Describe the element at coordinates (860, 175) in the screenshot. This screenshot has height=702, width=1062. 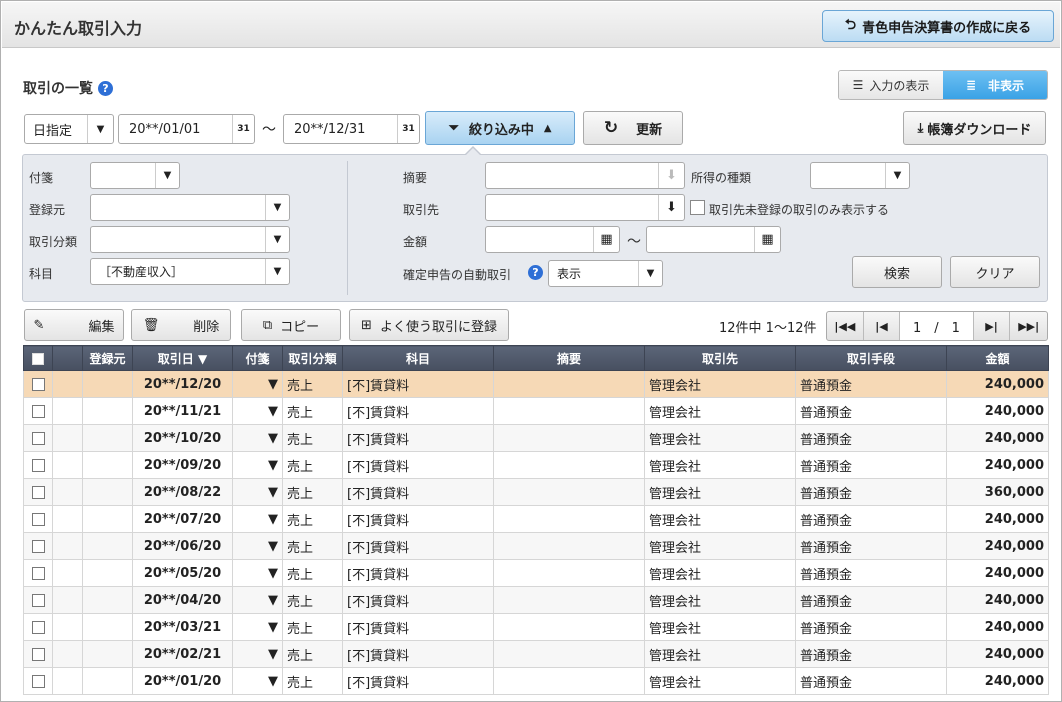
I see `income-type-select: ▼` at that location.